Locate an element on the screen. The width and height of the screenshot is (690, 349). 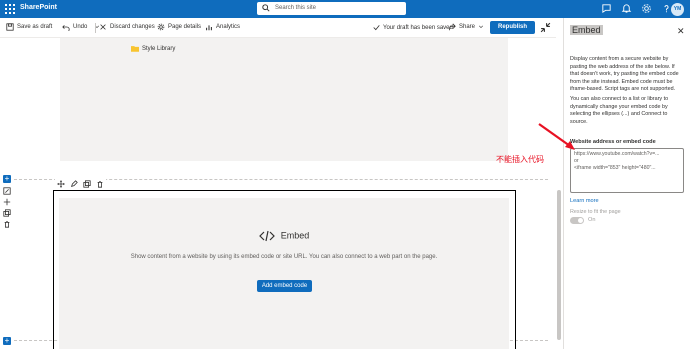
search-icon is located at coordinates (266, 8).